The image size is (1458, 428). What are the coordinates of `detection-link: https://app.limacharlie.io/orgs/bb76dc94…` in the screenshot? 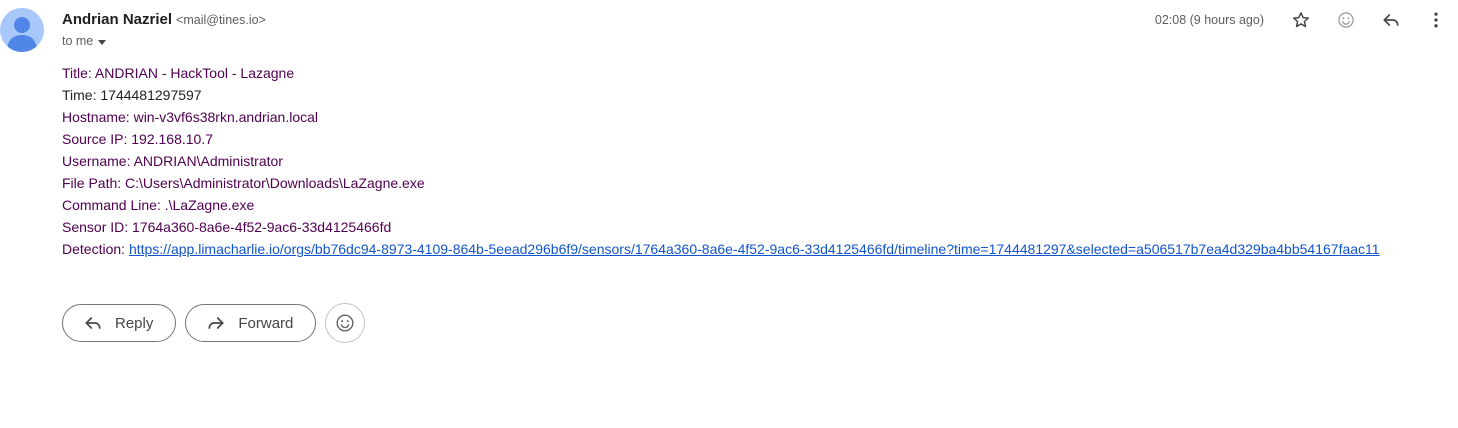 It's located at (754, 249).